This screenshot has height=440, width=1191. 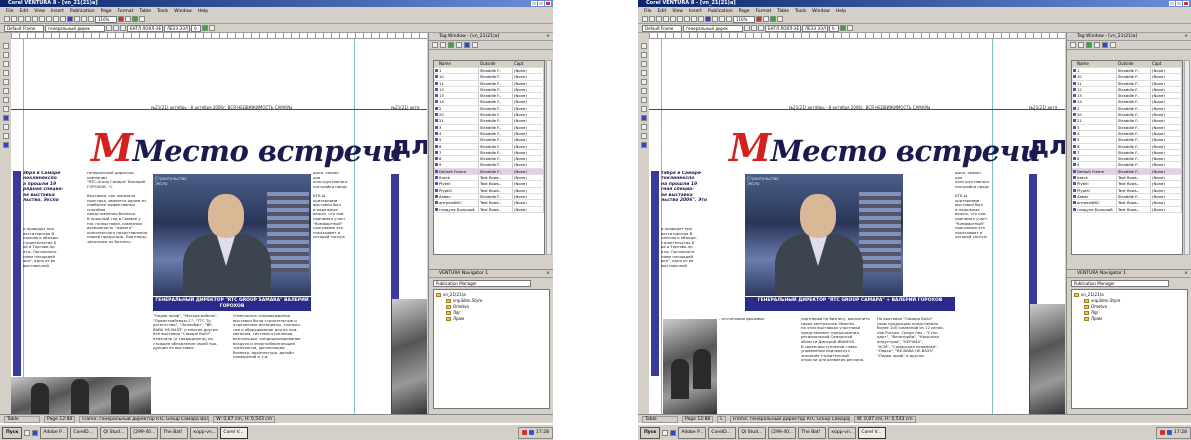 I want to click on shape-tool-icon, so click(x=5, y=55).